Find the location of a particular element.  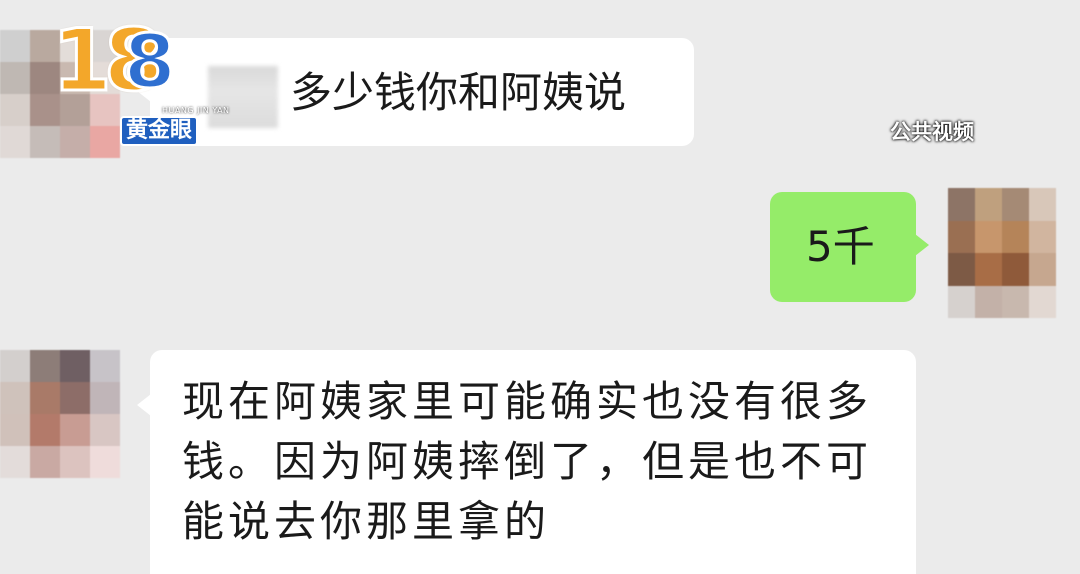

source-watermark: 公共视频 is located at coordinates (932, 132).